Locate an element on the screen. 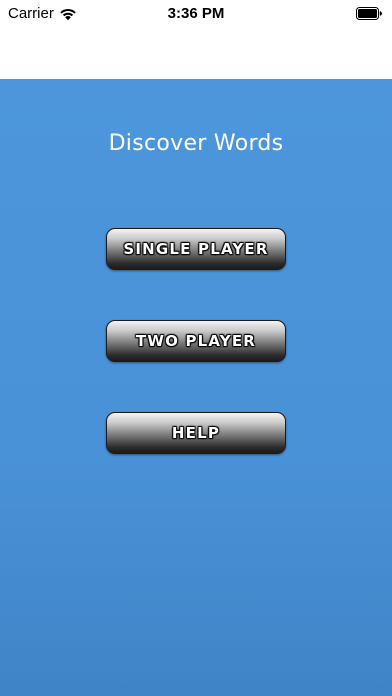  single-player-button: SINGLE PLAYER is located at coordinates (196, 249).